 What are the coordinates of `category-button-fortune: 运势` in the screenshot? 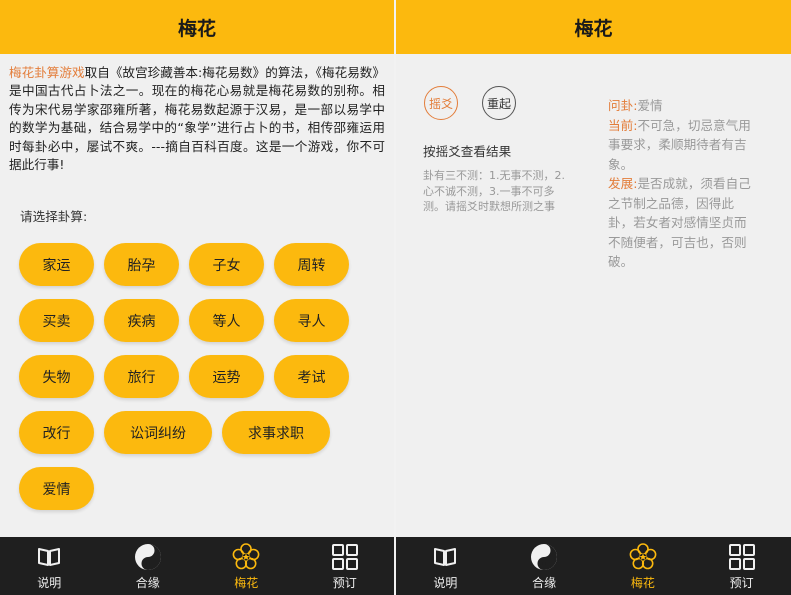 It's located at (226, 376).